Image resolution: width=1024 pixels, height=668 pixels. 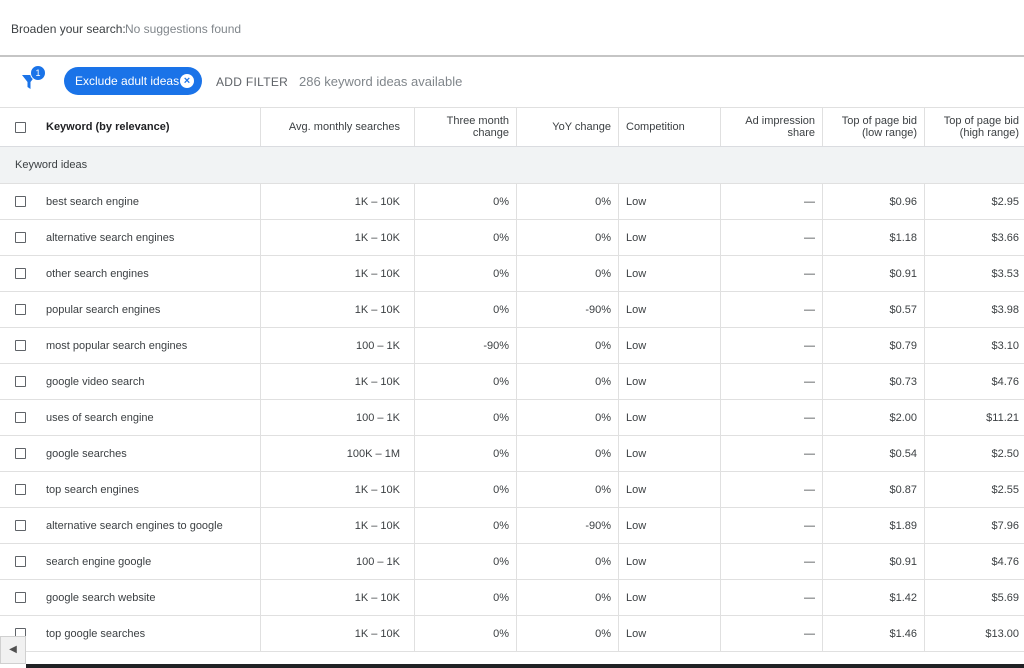 I want to click on bid-low-cell: $0.87, so click(x=873, y=489).